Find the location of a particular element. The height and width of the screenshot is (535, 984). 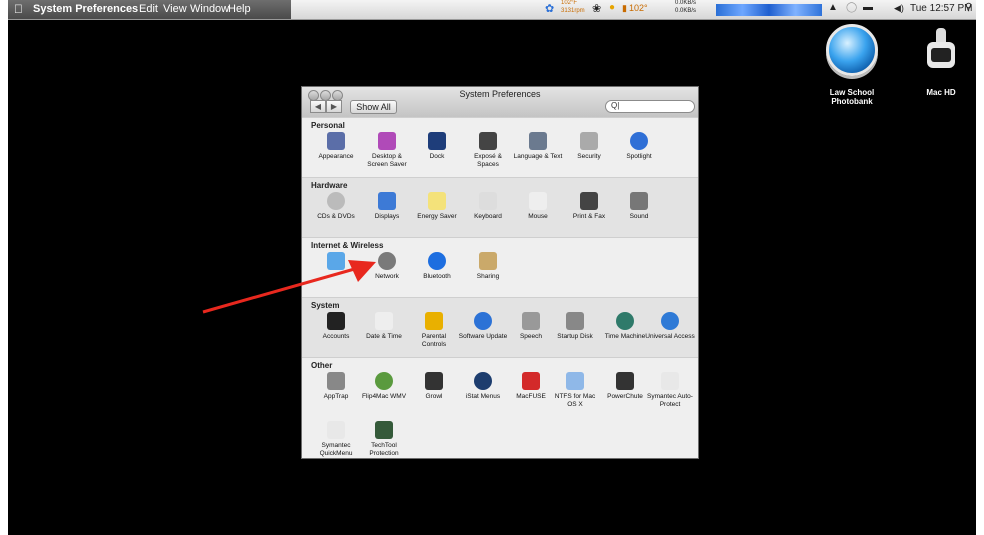

window-title: System Preferences is located at coordinates (500, 94).